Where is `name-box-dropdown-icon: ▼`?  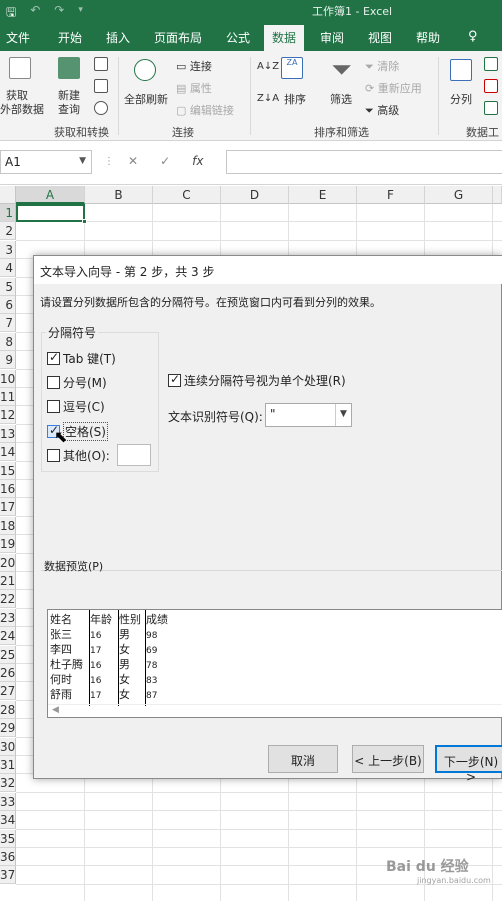 name-box-dropdown-icon: ▼ is located at coordinates (82, 161).